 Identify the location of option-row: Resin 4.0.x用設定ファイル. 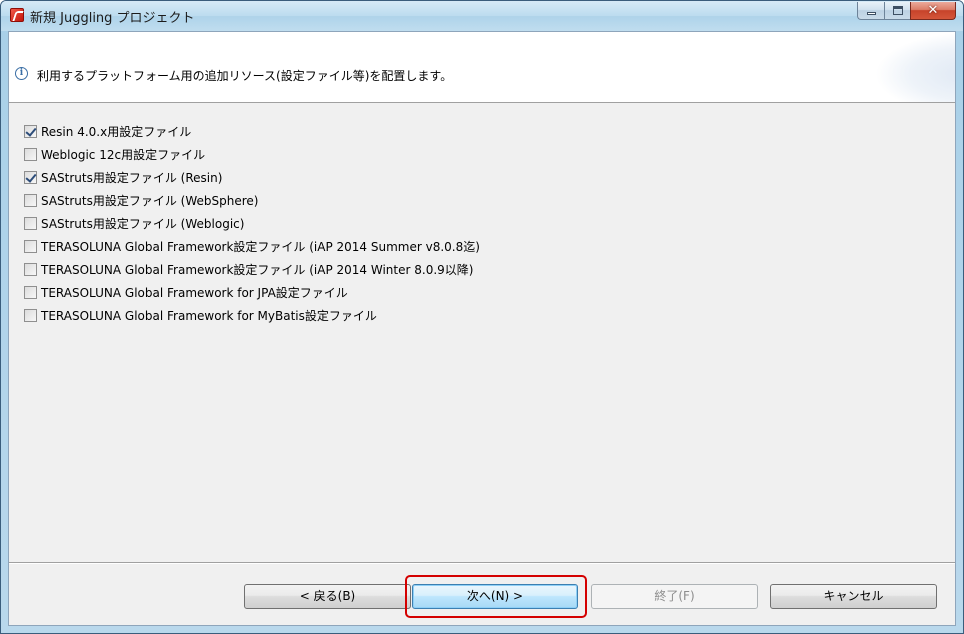
(252, 131).